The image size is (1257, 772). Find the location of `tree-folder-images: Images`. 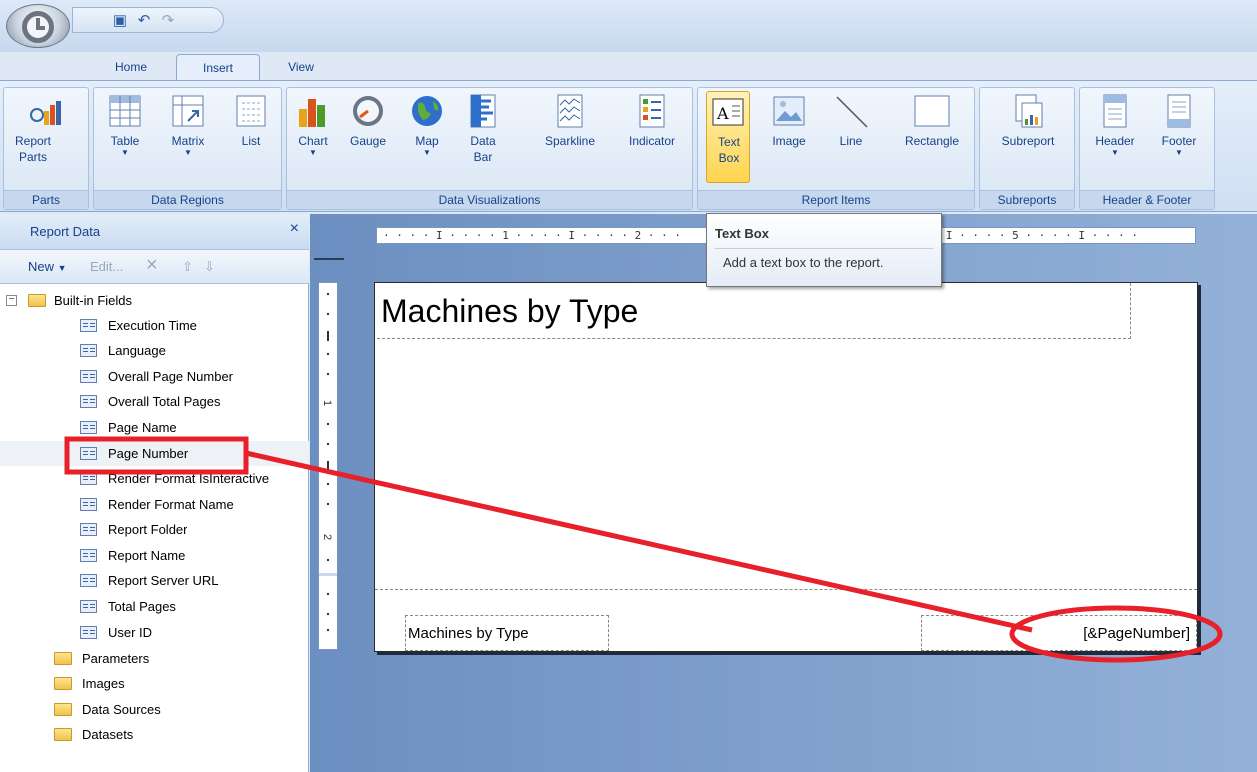

tree-folder-images: Images is located at coordinates (154, 683).